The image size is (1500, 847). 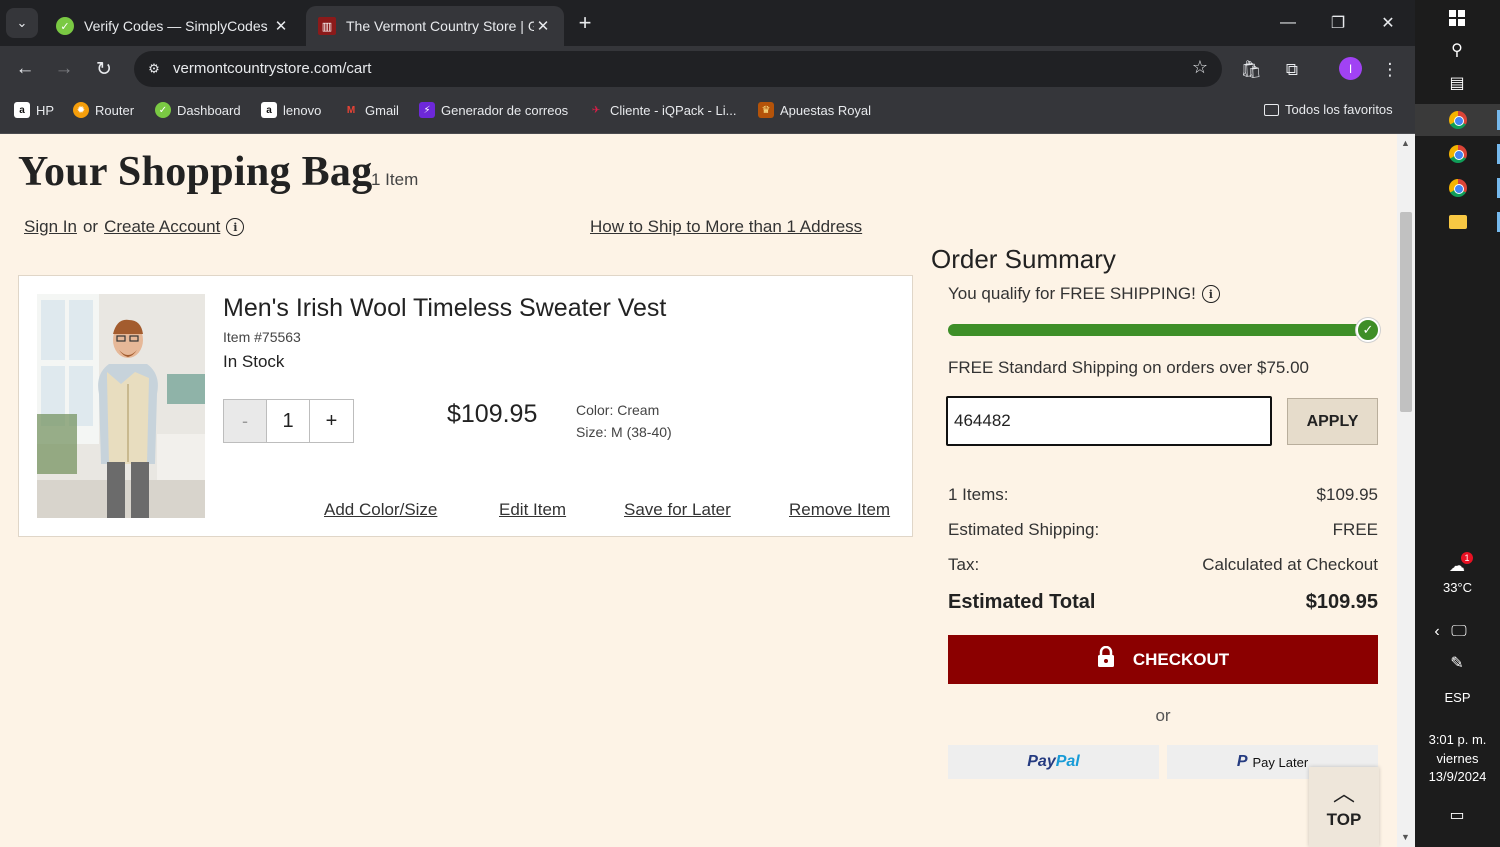 I want to click on plus-icon: +, so click(x=585, y=22).